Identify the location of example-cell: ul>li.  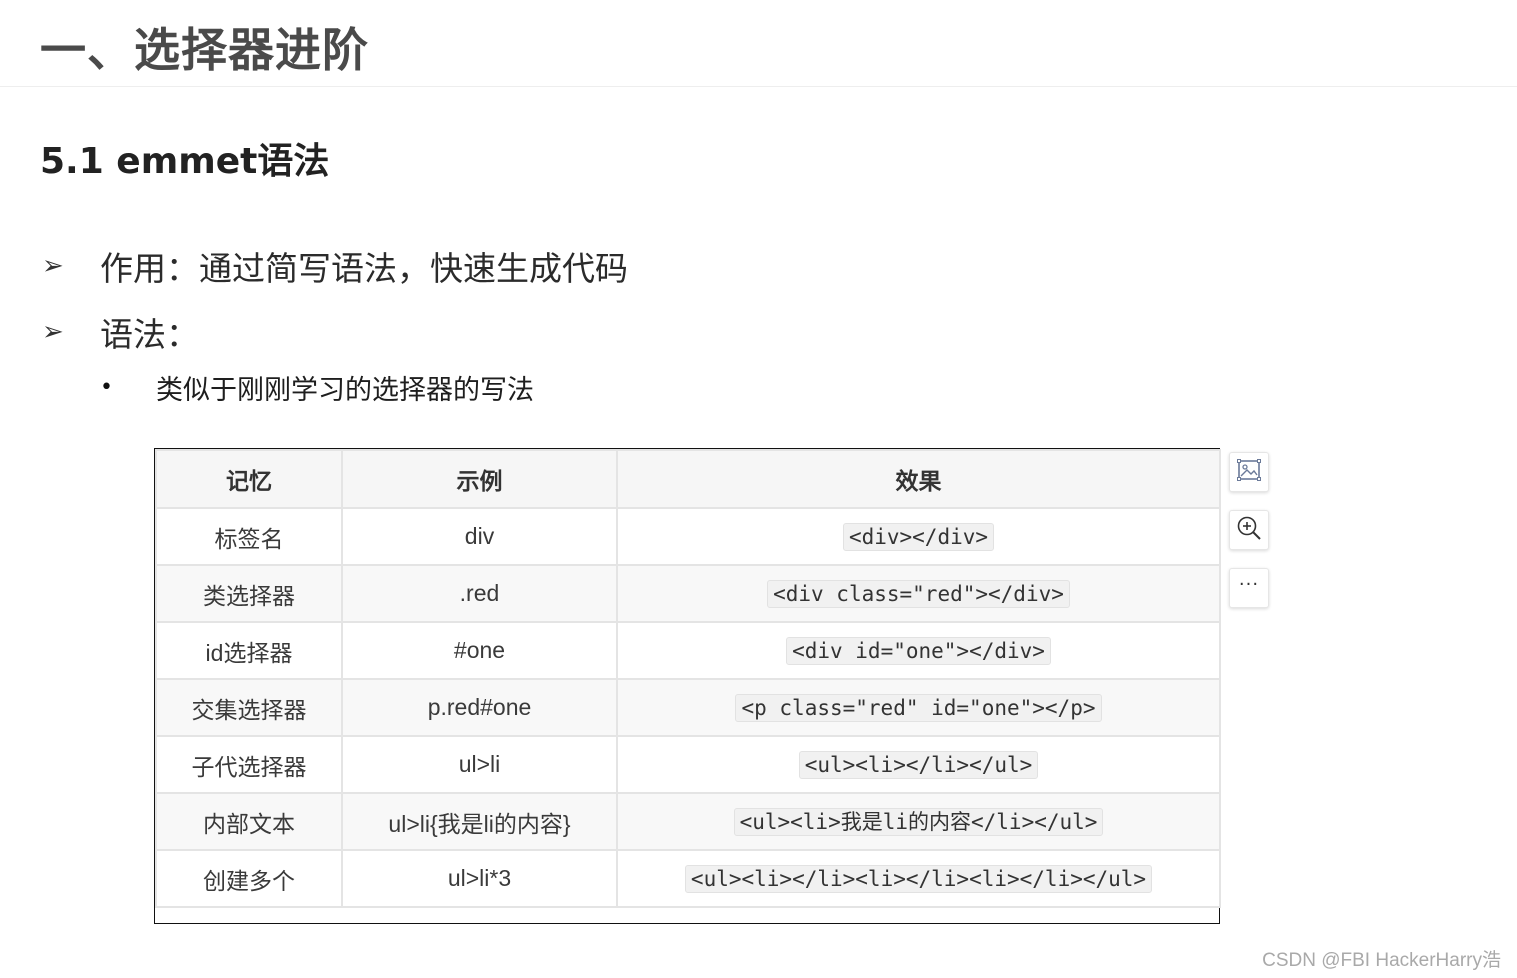
(479, 764).